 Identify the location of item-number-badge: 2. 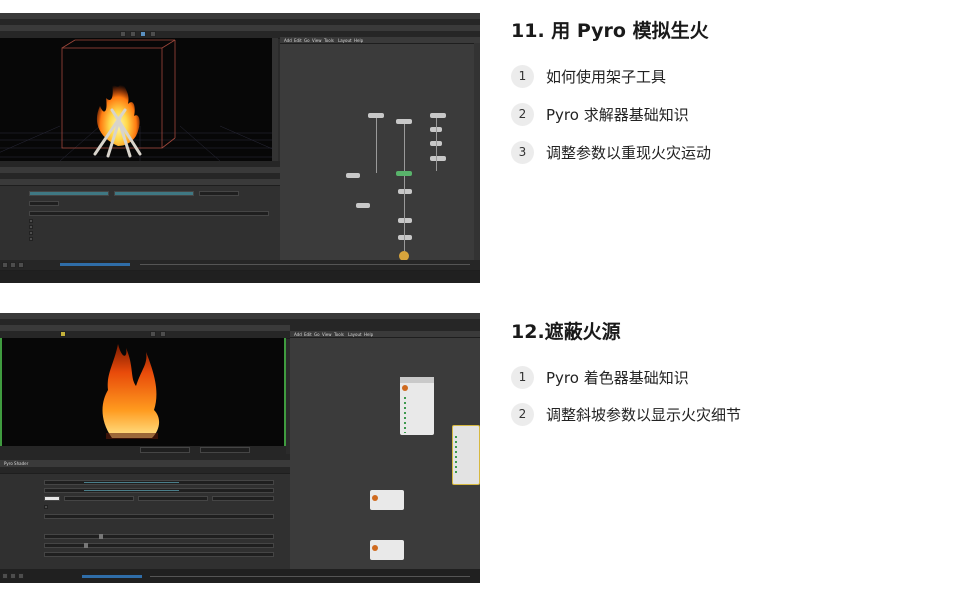
(522, 114).